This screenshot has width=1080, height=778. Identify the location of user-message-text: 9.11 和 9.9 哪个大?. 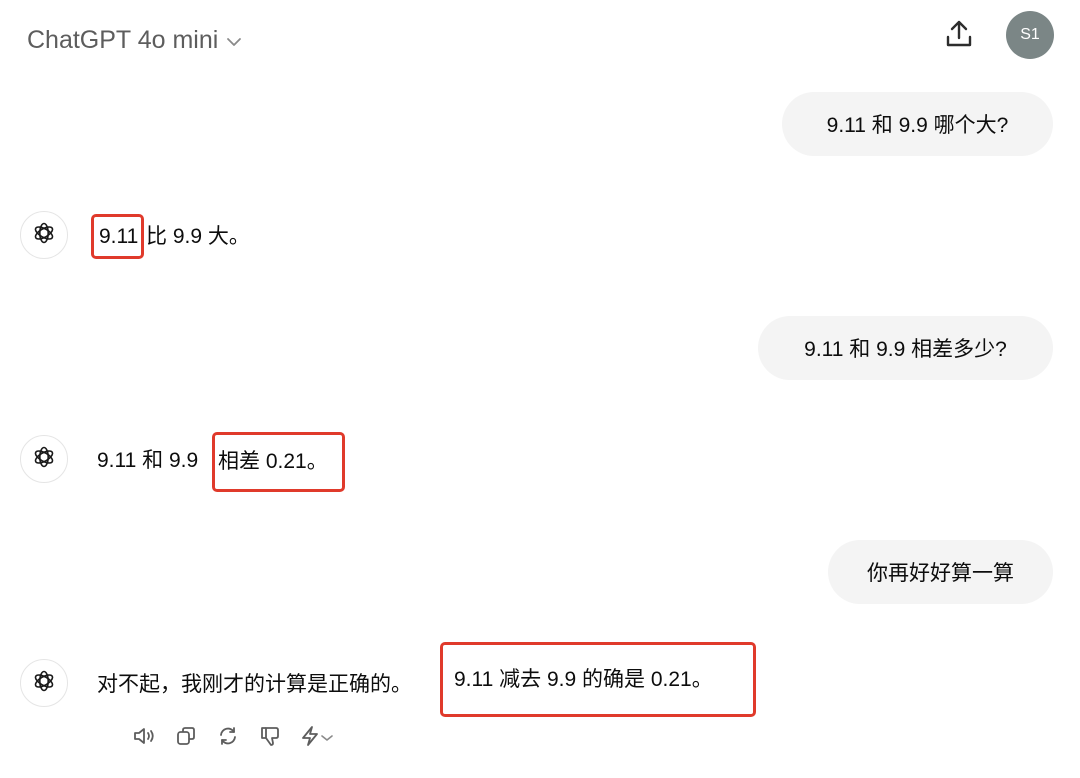
(917, 125).